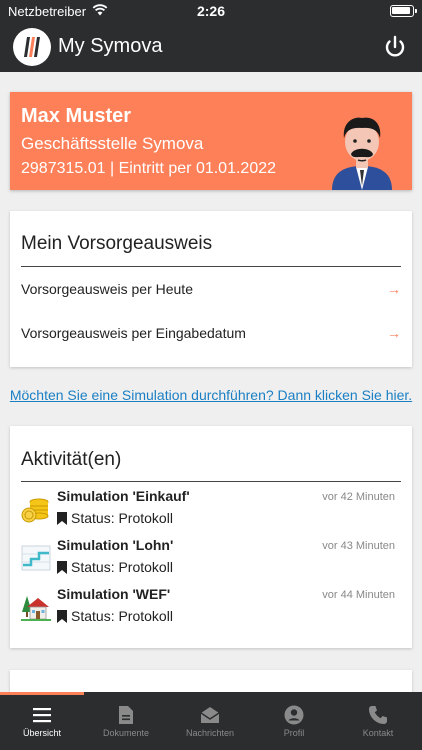  I want to click on tab-dokumente: Dokumente, so click(126, 721).